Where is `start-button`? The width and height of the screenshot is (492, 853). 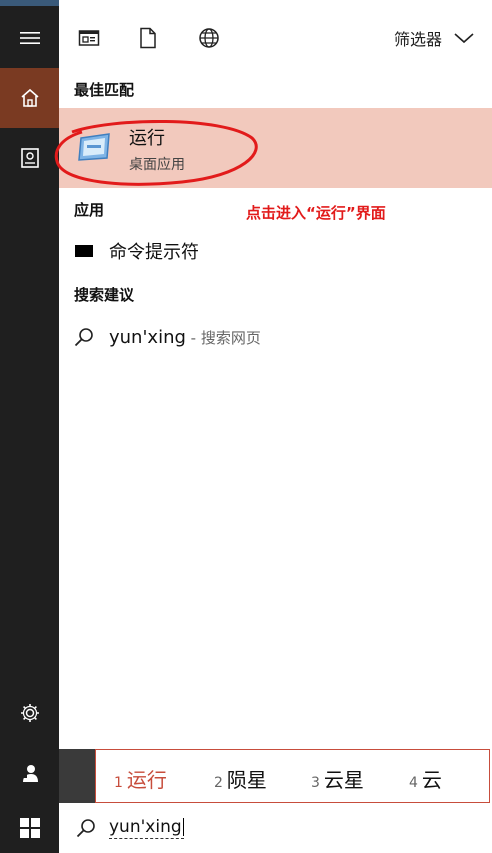
start-button is located at coordinates (29, 828).